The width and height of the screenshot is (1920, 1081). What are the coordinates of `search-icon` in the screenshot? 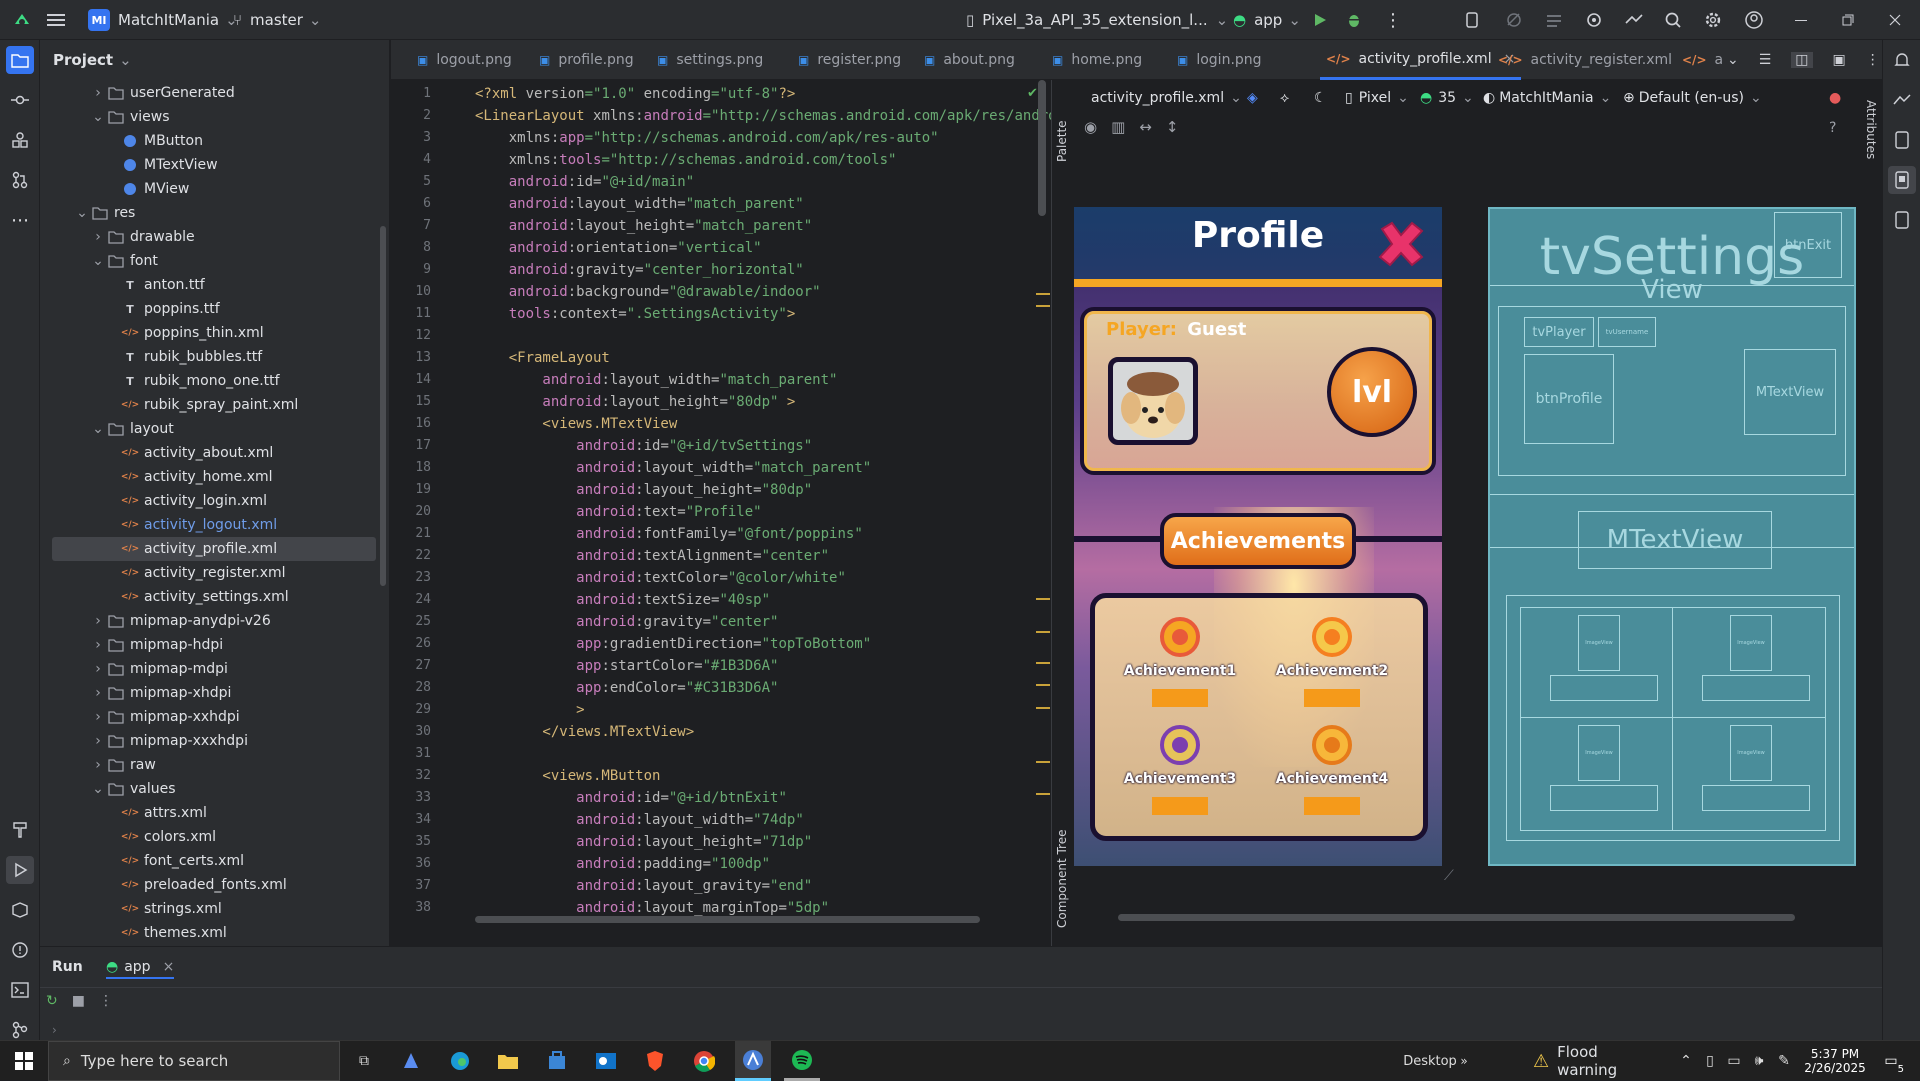 It's located at (1673, 20).